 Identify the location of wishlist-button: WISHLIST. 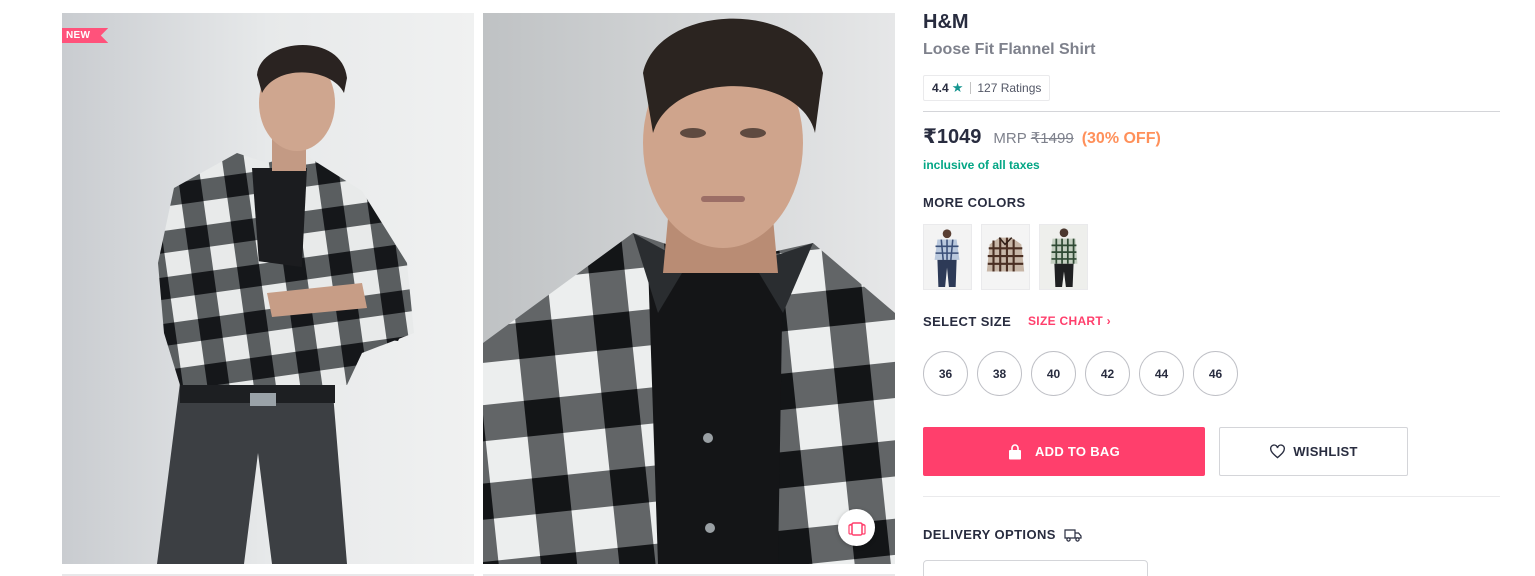
(1313, 451).